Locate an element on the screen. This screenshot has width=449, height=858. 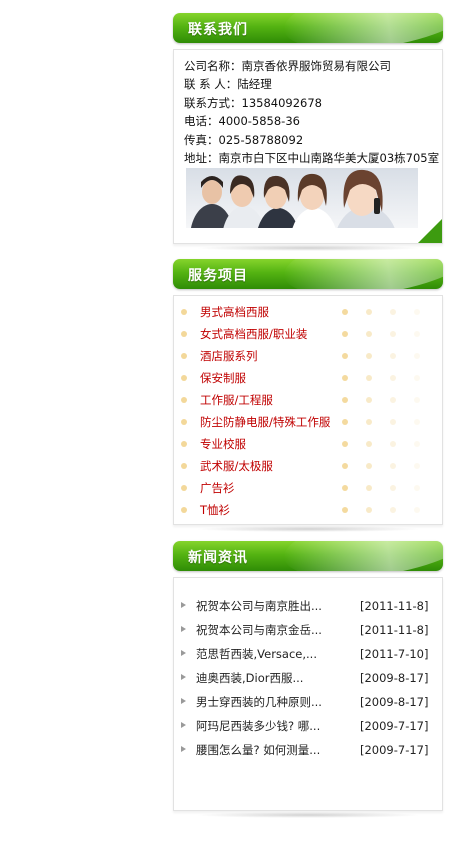
list-item: 武术服/太极服 is located at coordinates (308, 466).